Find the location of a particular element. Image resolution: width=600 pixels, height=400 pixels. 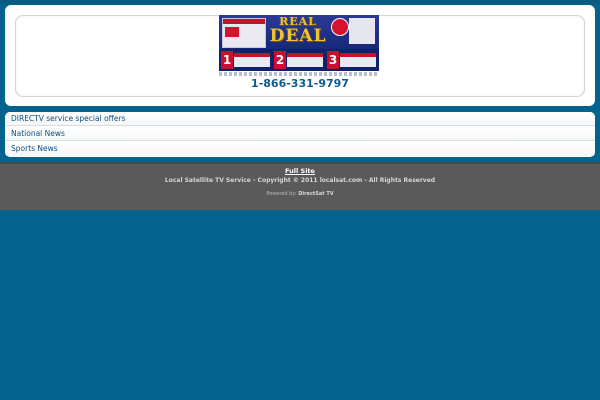

full-site-link: Full Site is located at coordinates (300, 171).